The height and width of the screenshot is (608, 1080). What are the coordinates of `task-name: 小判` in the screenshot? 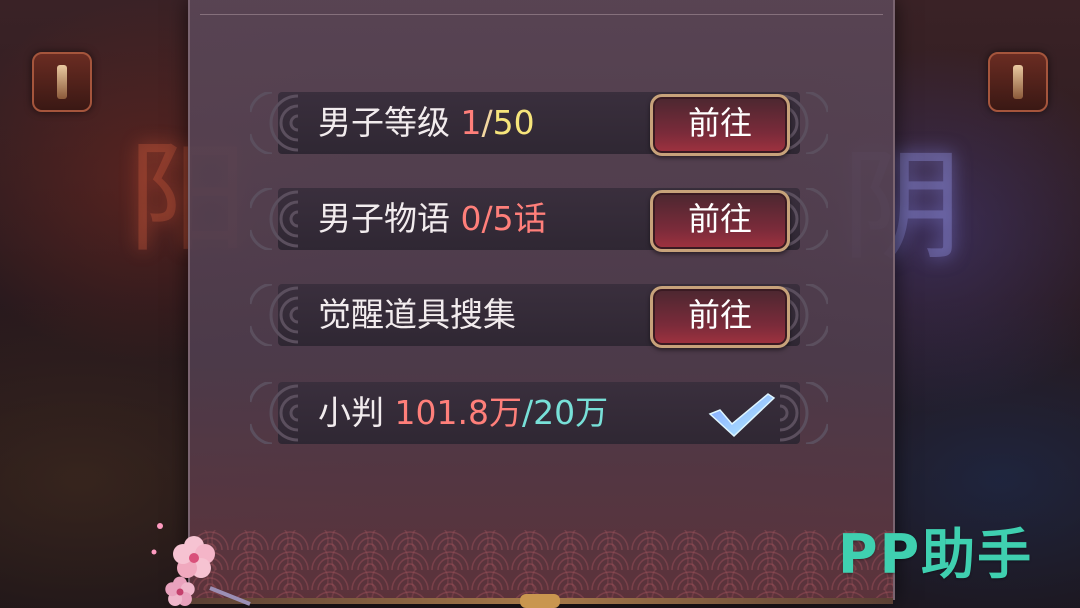 It's located at (351, 412).